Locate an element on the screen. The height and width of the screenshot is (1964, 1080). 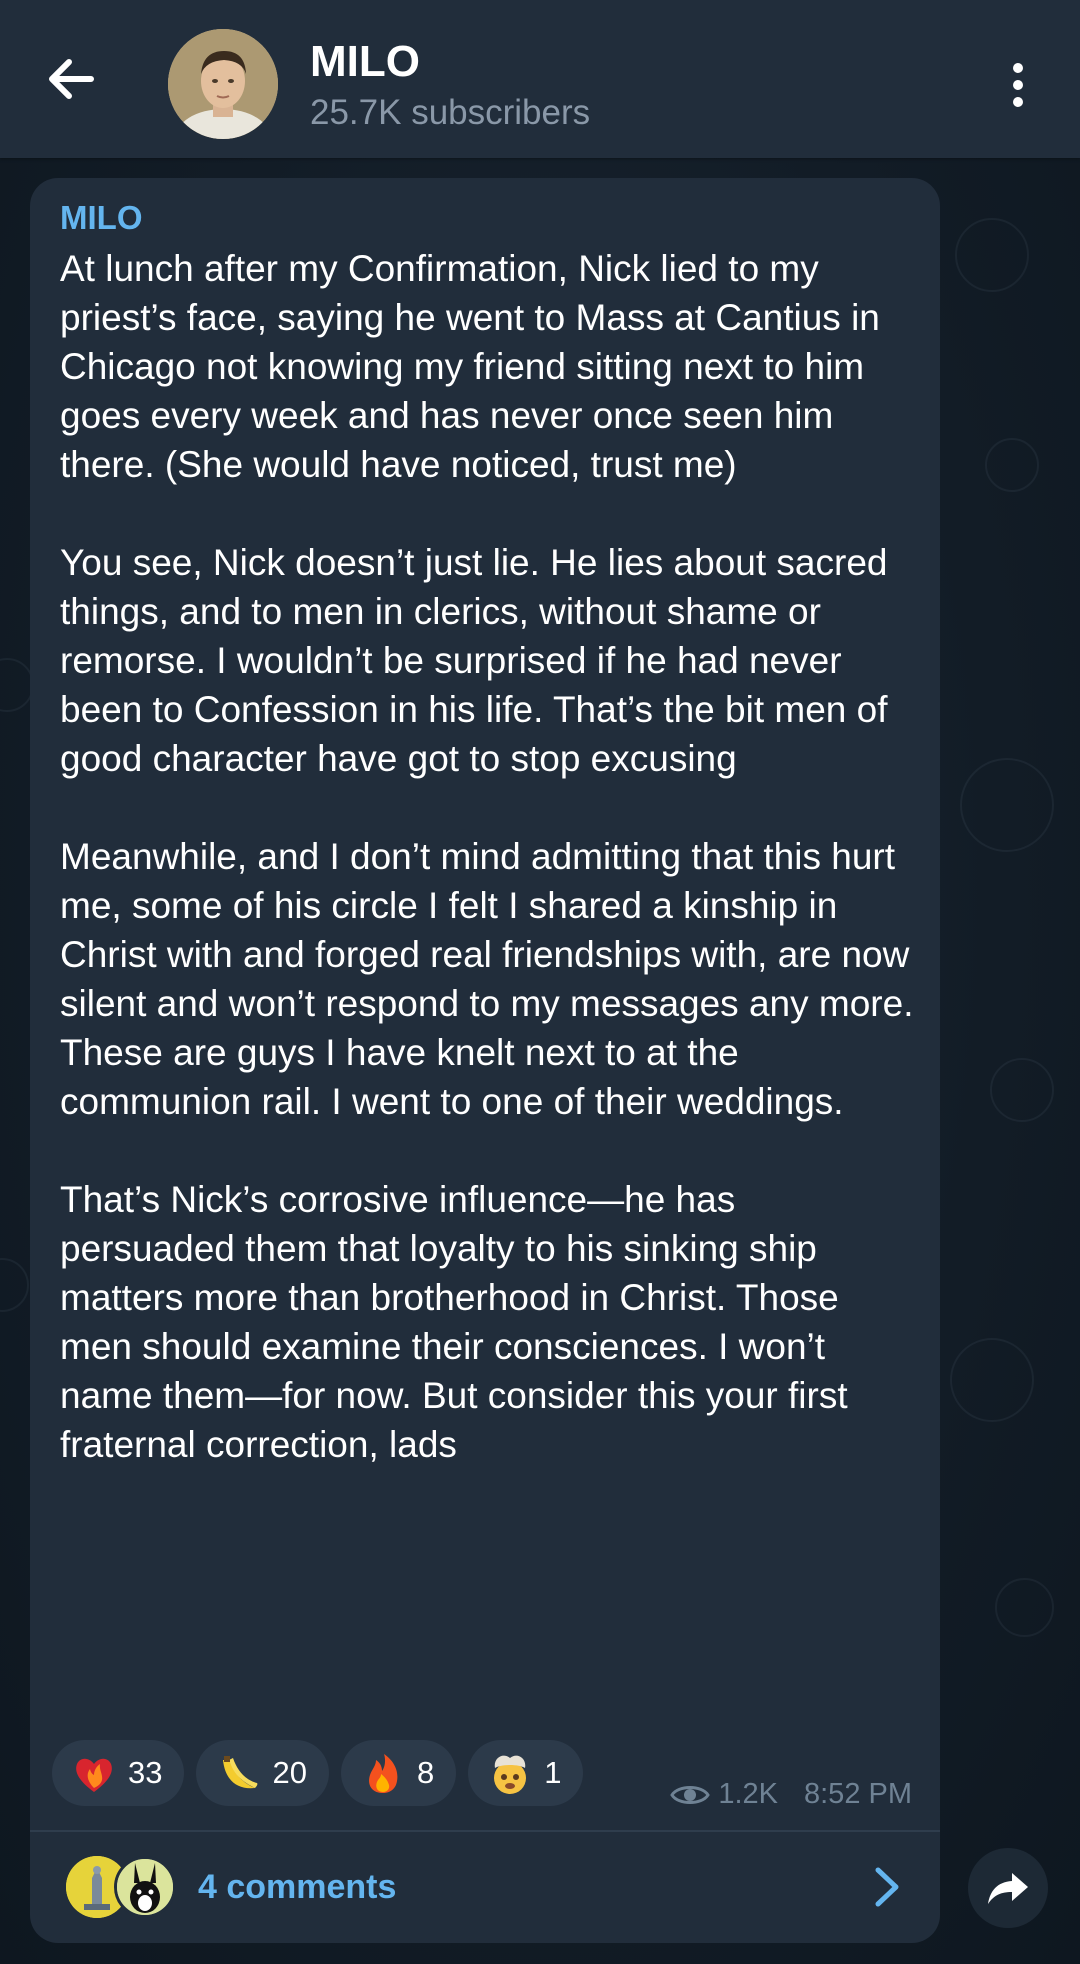
reaction-count: 8 is located at coordinates (425, 1772).